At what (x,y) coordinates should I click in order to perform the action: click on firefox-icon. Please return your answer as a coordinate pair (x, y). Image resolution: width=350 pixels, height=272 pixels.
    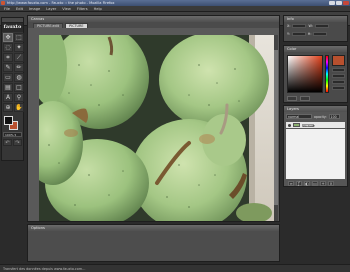
    Looking at the image, I should click on (3, 3).